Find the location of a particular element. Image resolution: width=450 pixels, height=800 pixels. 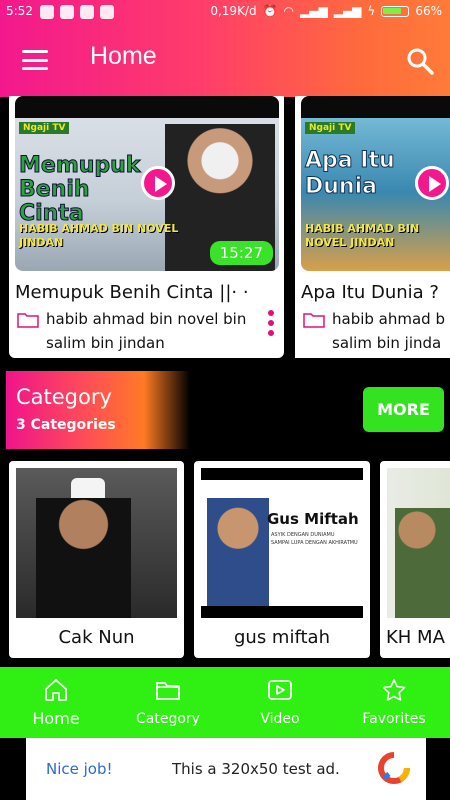

alarm-icon: ⏰ is located at coordinates (270, 11).